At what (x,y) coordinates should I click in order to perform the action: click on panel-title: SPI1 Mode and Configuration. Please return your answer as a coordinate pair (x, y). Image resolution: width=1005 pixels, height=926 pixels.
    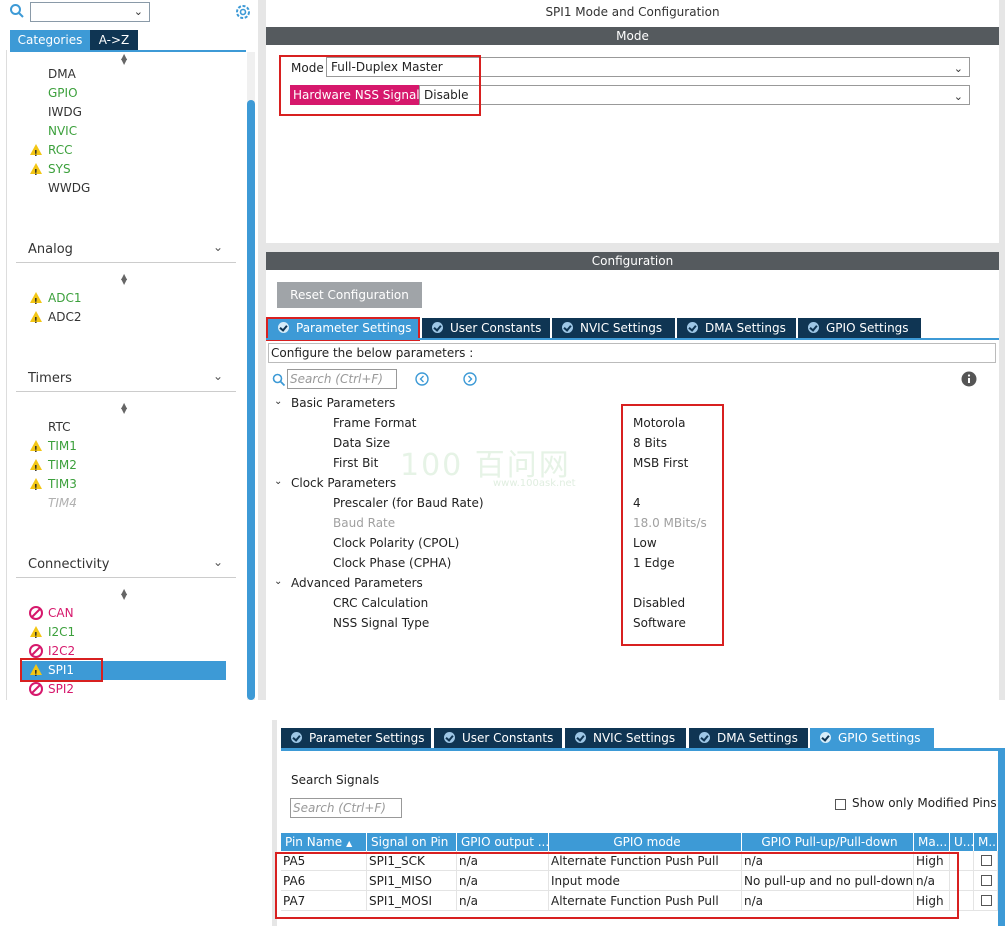
    Looking at the image, I should click on (632, 12).